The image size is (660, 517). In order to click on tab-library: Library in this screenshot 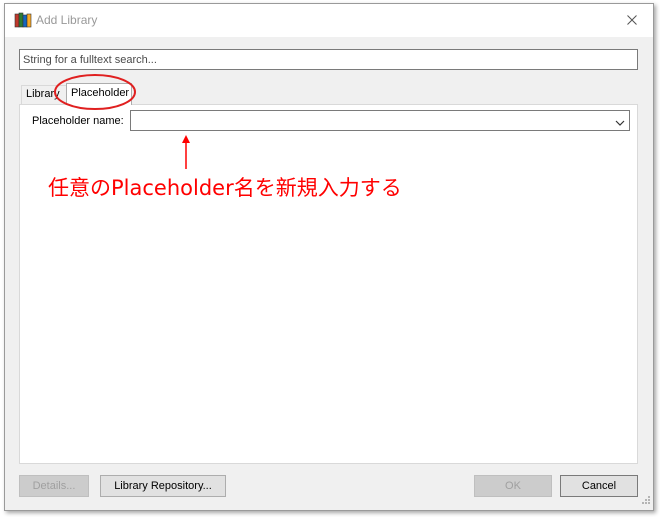, I will do `click(44, 94)`.